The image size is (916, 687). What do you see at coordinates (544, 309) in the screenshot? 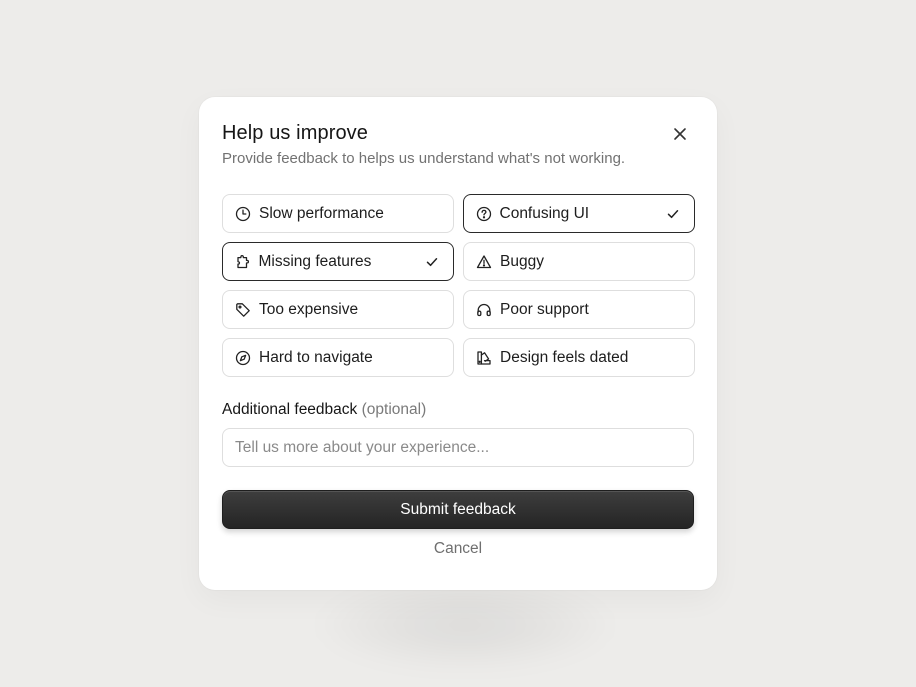
I see `option-label: Poor support` at bounding box center [544, 309].